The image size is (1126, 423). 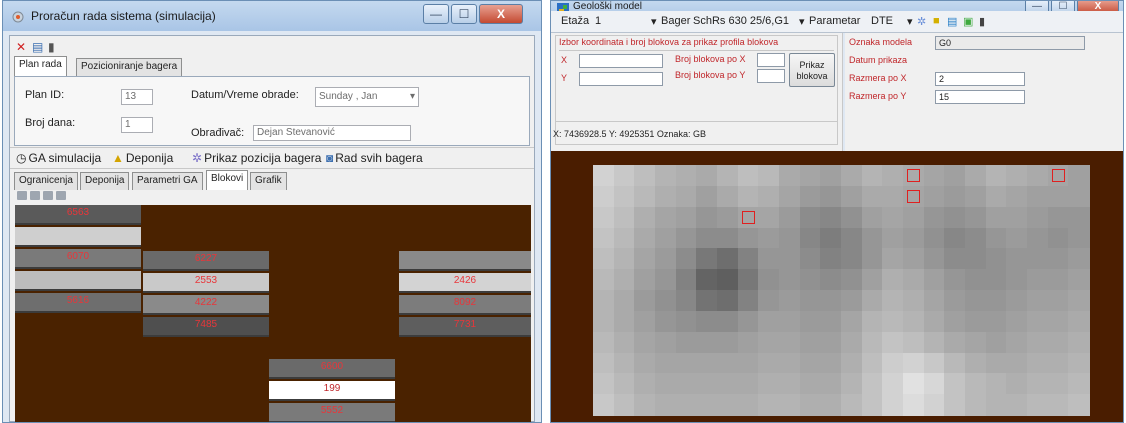 I want to click on title-bar: Proračun rada sistema (simulacija) — ☐ X, so click(x=272, y=16).